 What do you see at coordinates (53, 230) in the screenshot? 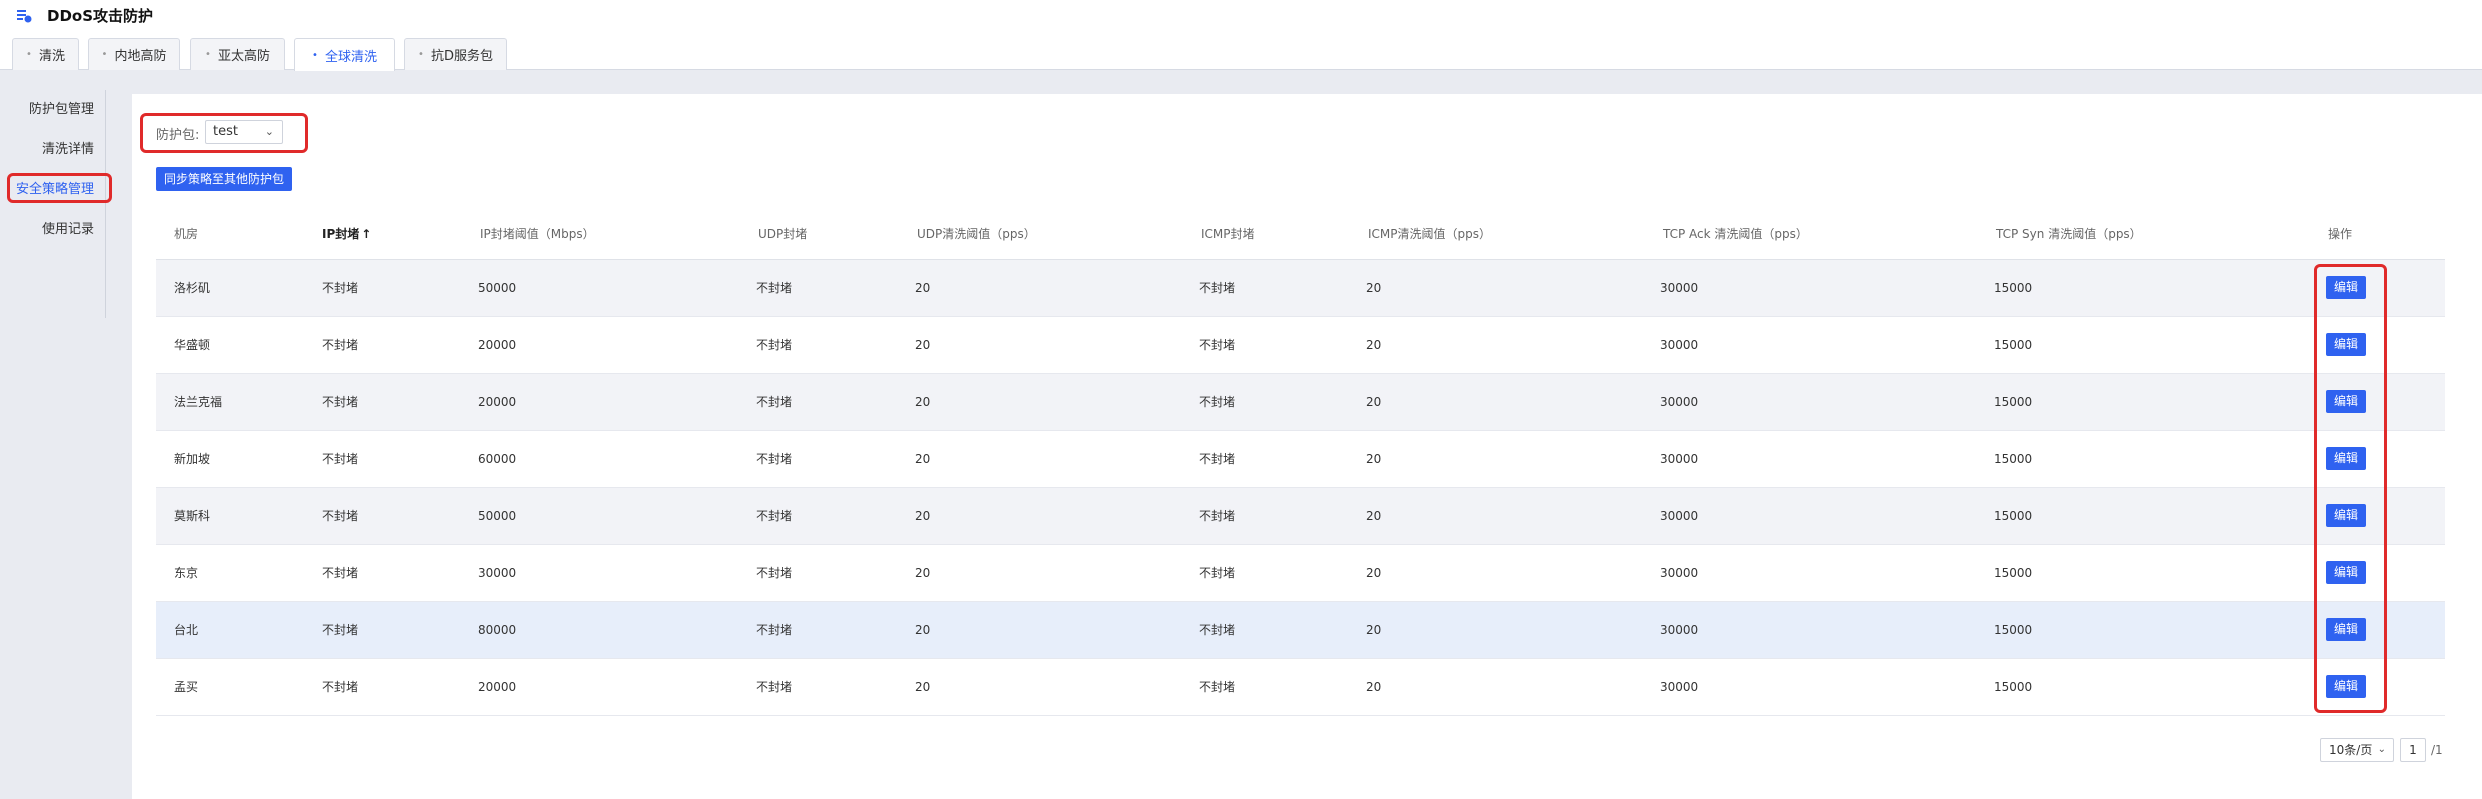
I see `sidebar-item-usage-records: 使用记录` at bounding box center [53, 230].